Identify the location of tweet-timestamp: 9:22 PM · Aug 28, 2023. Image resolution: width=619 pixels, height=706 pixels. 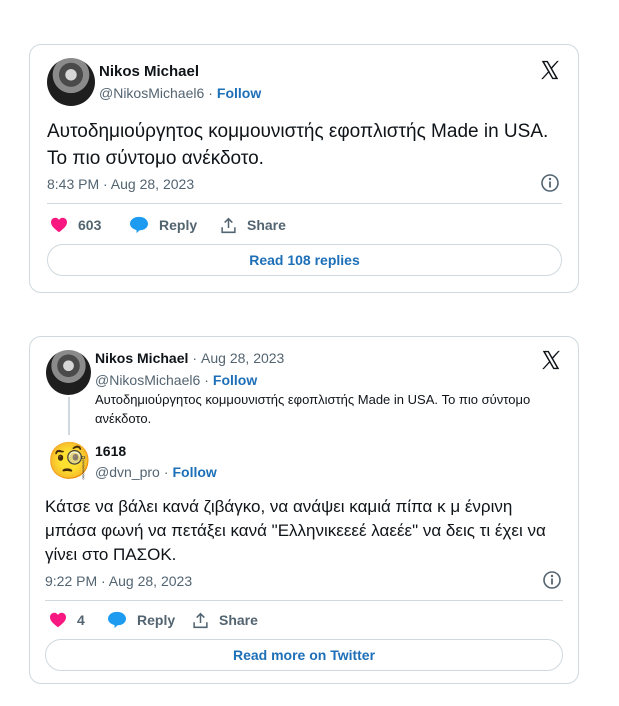
(118, 581).